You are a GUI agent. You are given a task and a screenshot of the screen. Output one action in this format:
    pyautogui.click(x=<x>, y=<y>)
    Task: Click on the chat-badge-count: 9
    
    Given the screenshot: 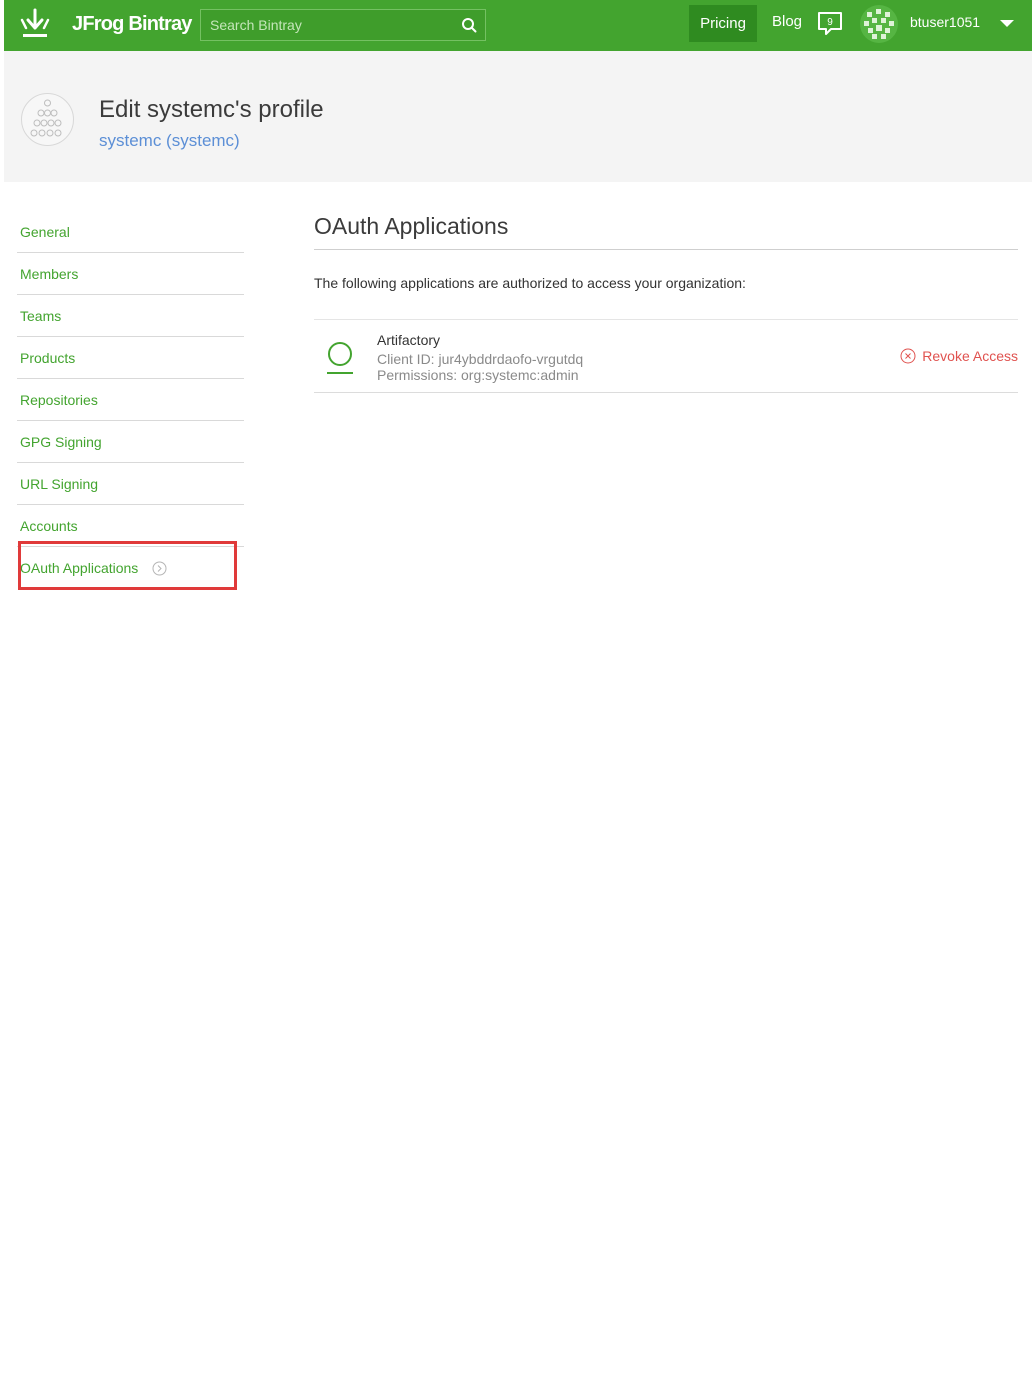 What is the action you would take?
    pyautogui.click(x=830, y=22)
    